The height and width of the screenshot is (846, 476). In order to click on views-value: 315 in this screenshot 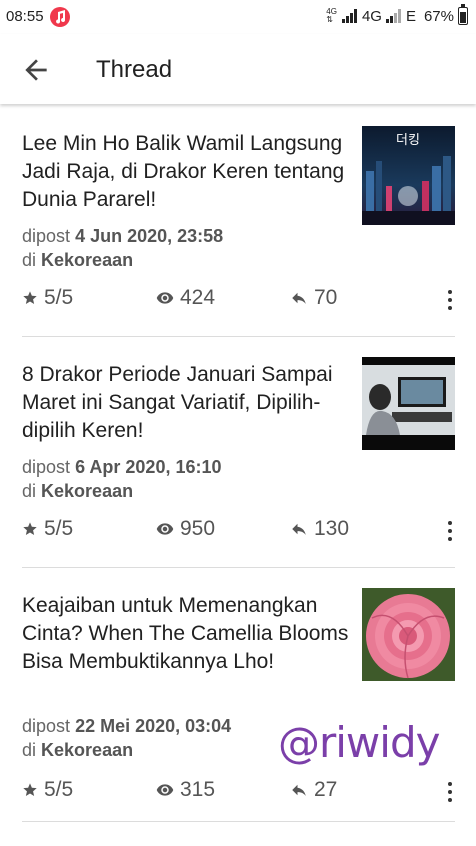, I will do `click(198, 789)`.